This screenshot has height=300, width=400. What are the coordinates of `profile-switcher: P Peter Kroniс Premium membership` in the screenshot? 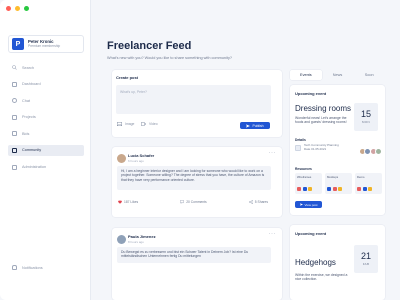 It's located at (46, 44).